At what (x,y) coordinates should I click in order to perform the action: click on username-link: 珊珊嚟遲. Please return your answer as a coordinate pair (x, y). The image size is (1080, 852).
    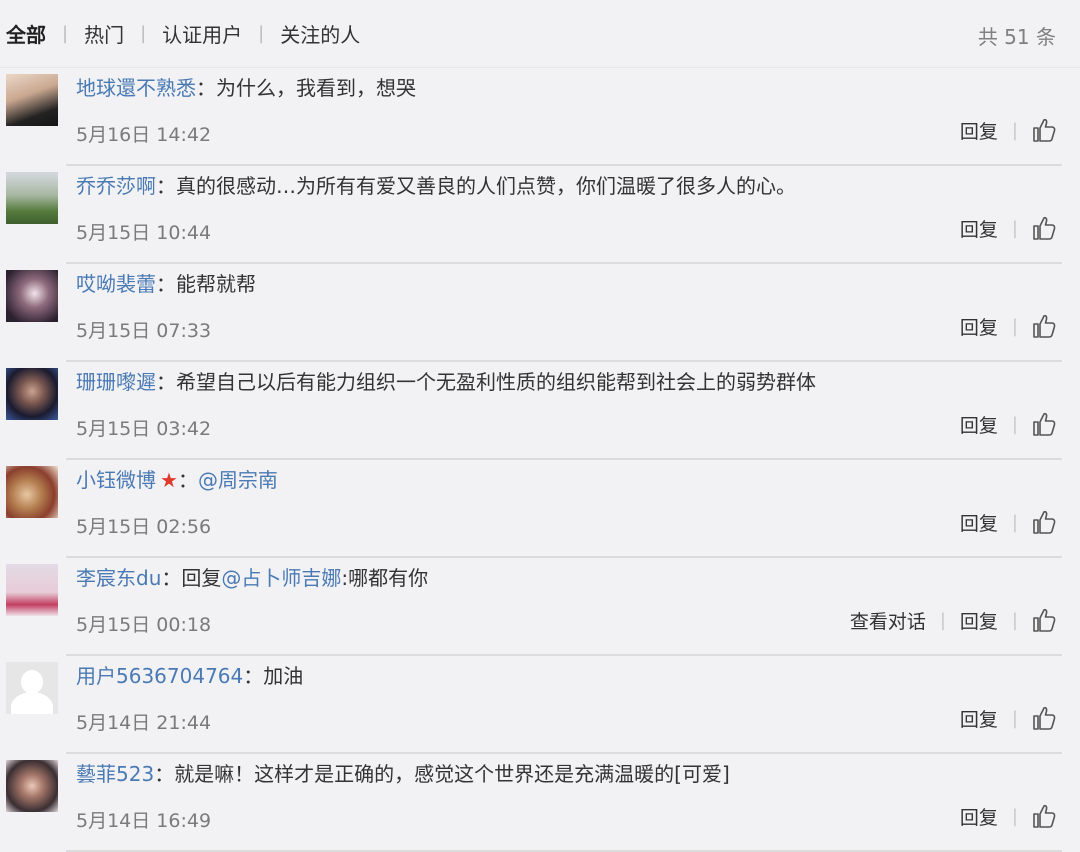
    Looking at the image, I should click on (116, 382).